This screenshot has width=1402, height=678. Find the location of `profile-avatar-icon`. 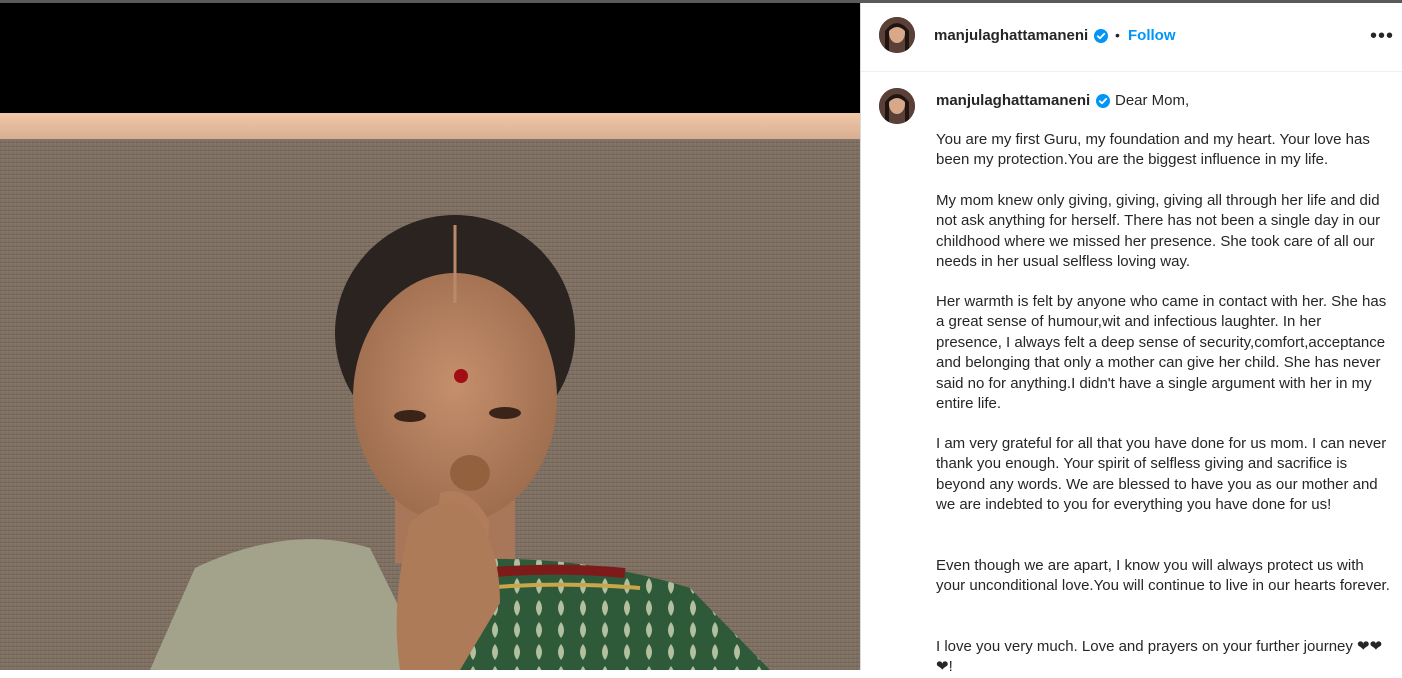

profile-avatar-icon is located at coordinates (897, 35).